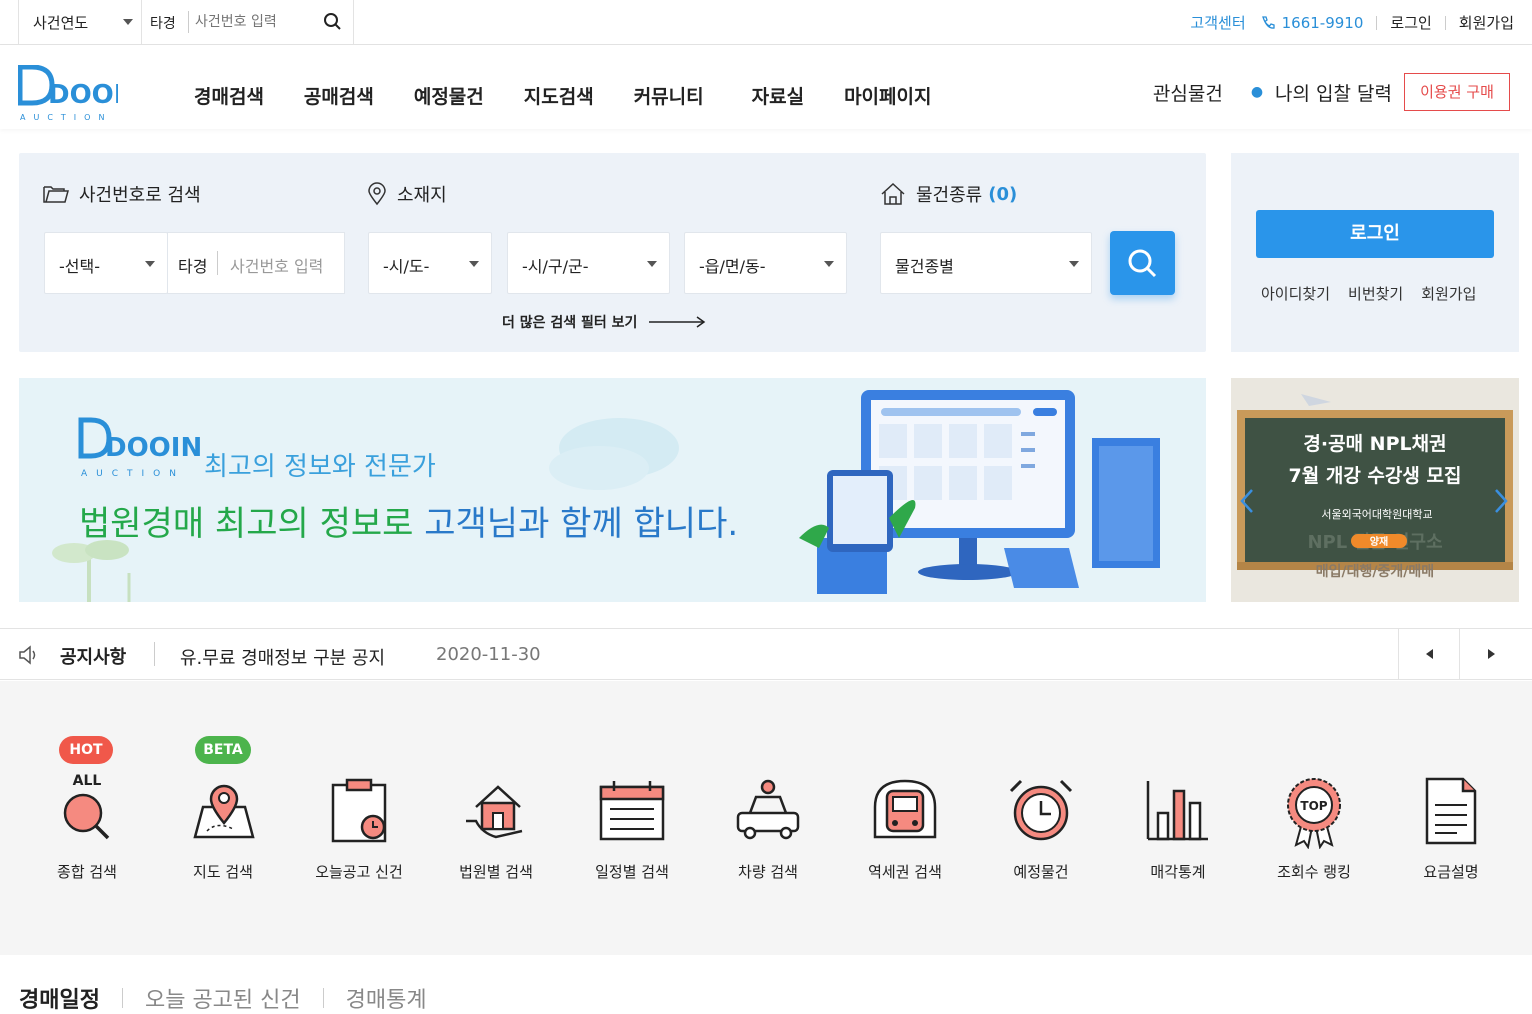 The height and width of the screenshot is (1014, 1532). I want to click on item-type-dropdown: 물건종별, so click(986, 263).